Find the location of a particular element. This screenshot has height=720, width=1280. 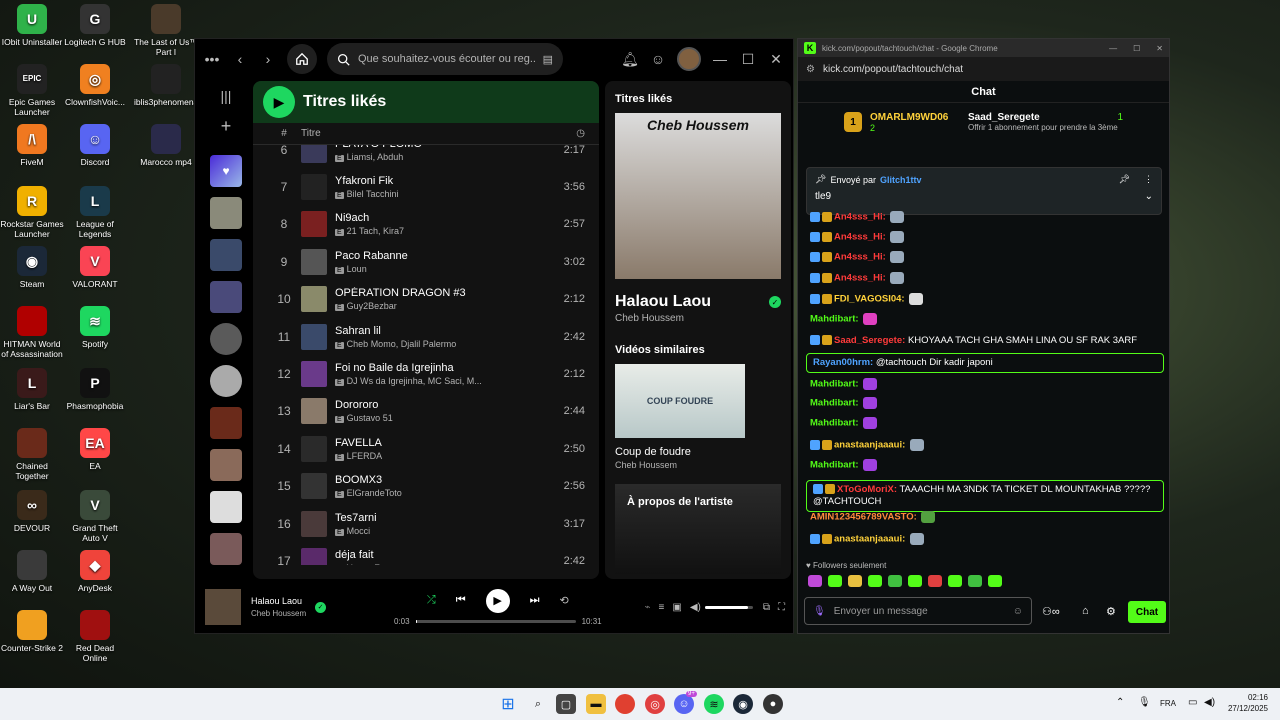

language: FRA is located at coordinates (1168, 703).